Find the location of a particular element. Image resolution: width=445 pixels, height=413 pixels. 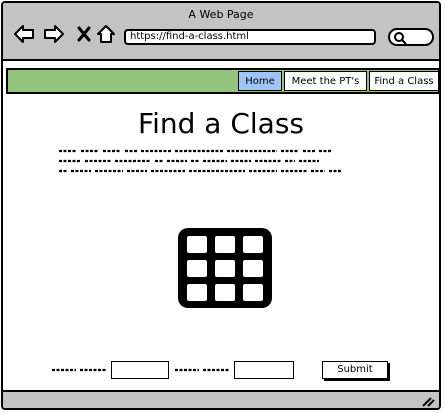

search-box is located at coordinates (411, 37).